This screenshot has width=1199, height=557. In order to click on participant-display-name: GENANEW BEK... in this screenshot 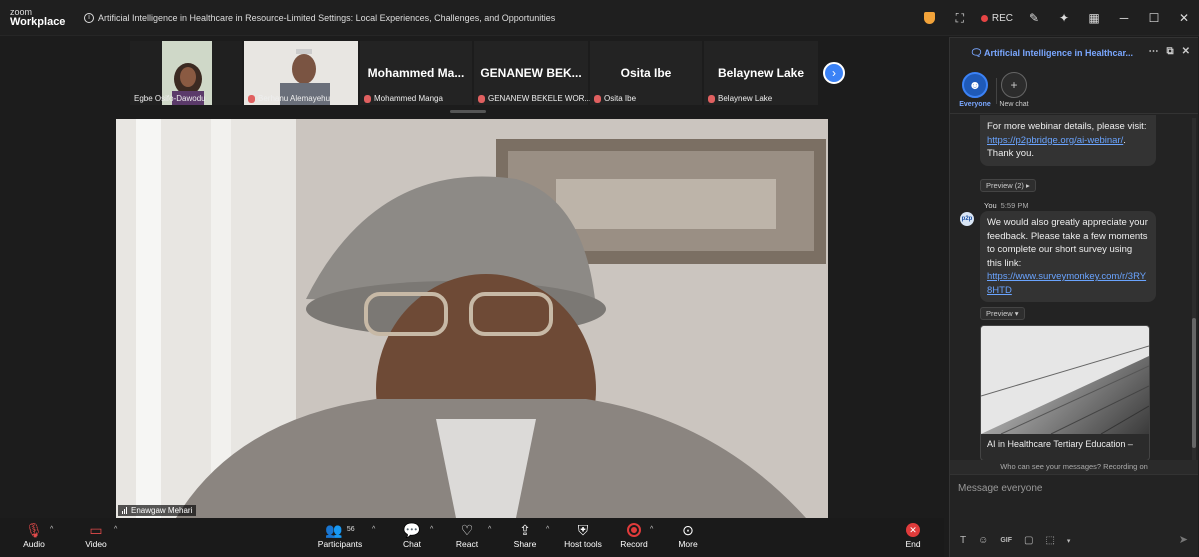, I will do `click(531, 73)`.